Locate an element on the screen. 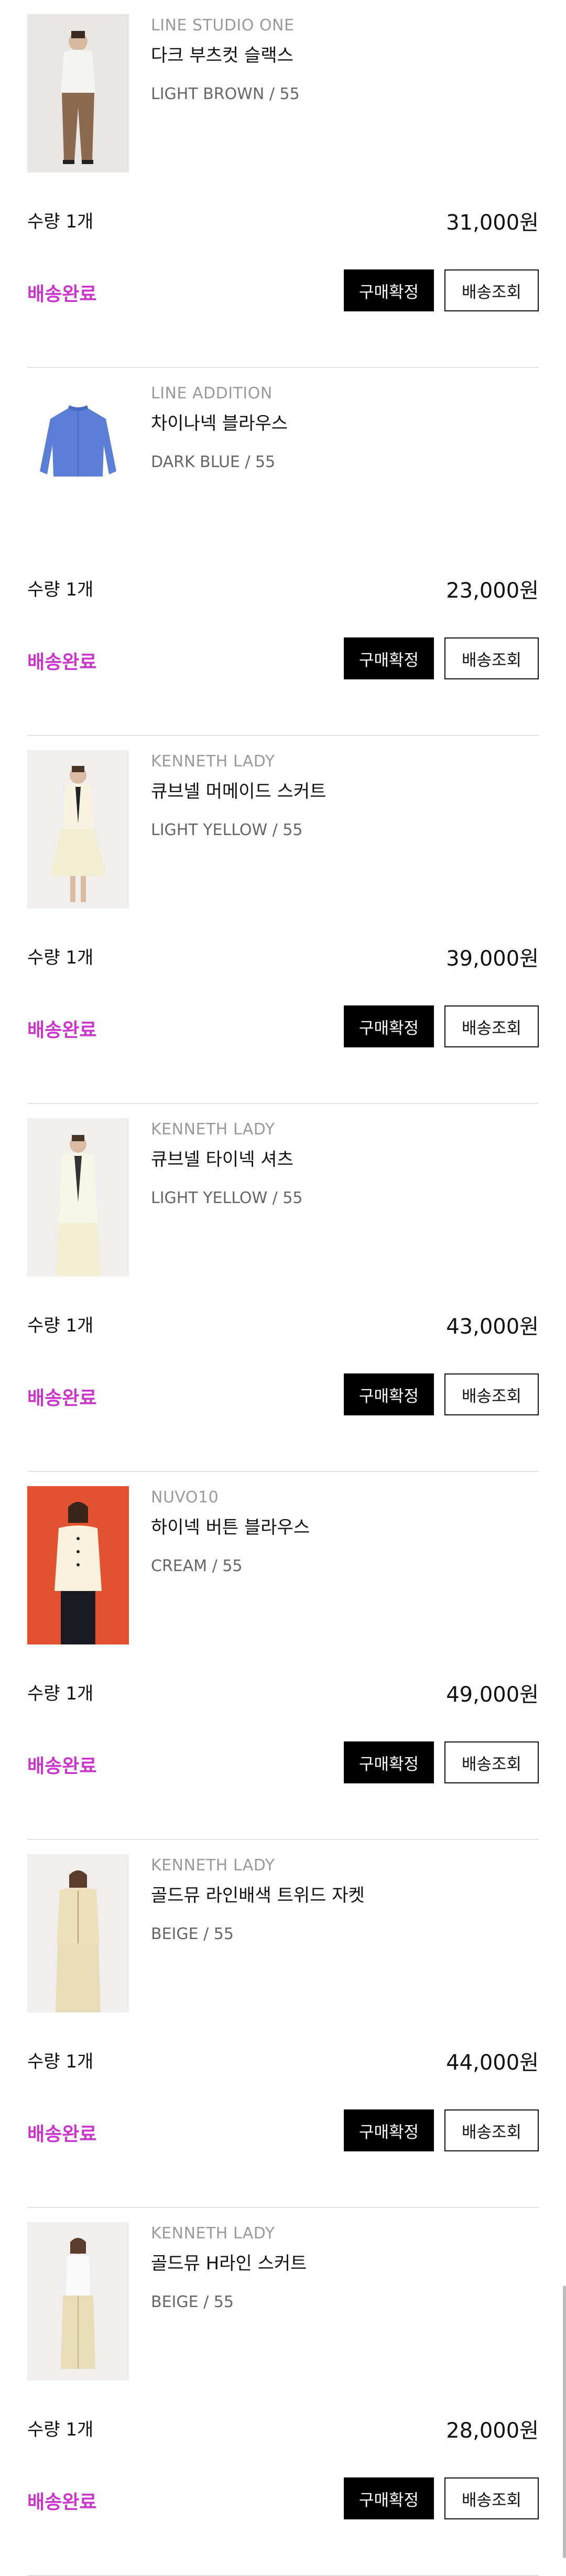 Image resolution: width=566 pixels, height=2576 pixels. product-option: LIGHT BROWN / 55 is located at coordinates (225, 94).